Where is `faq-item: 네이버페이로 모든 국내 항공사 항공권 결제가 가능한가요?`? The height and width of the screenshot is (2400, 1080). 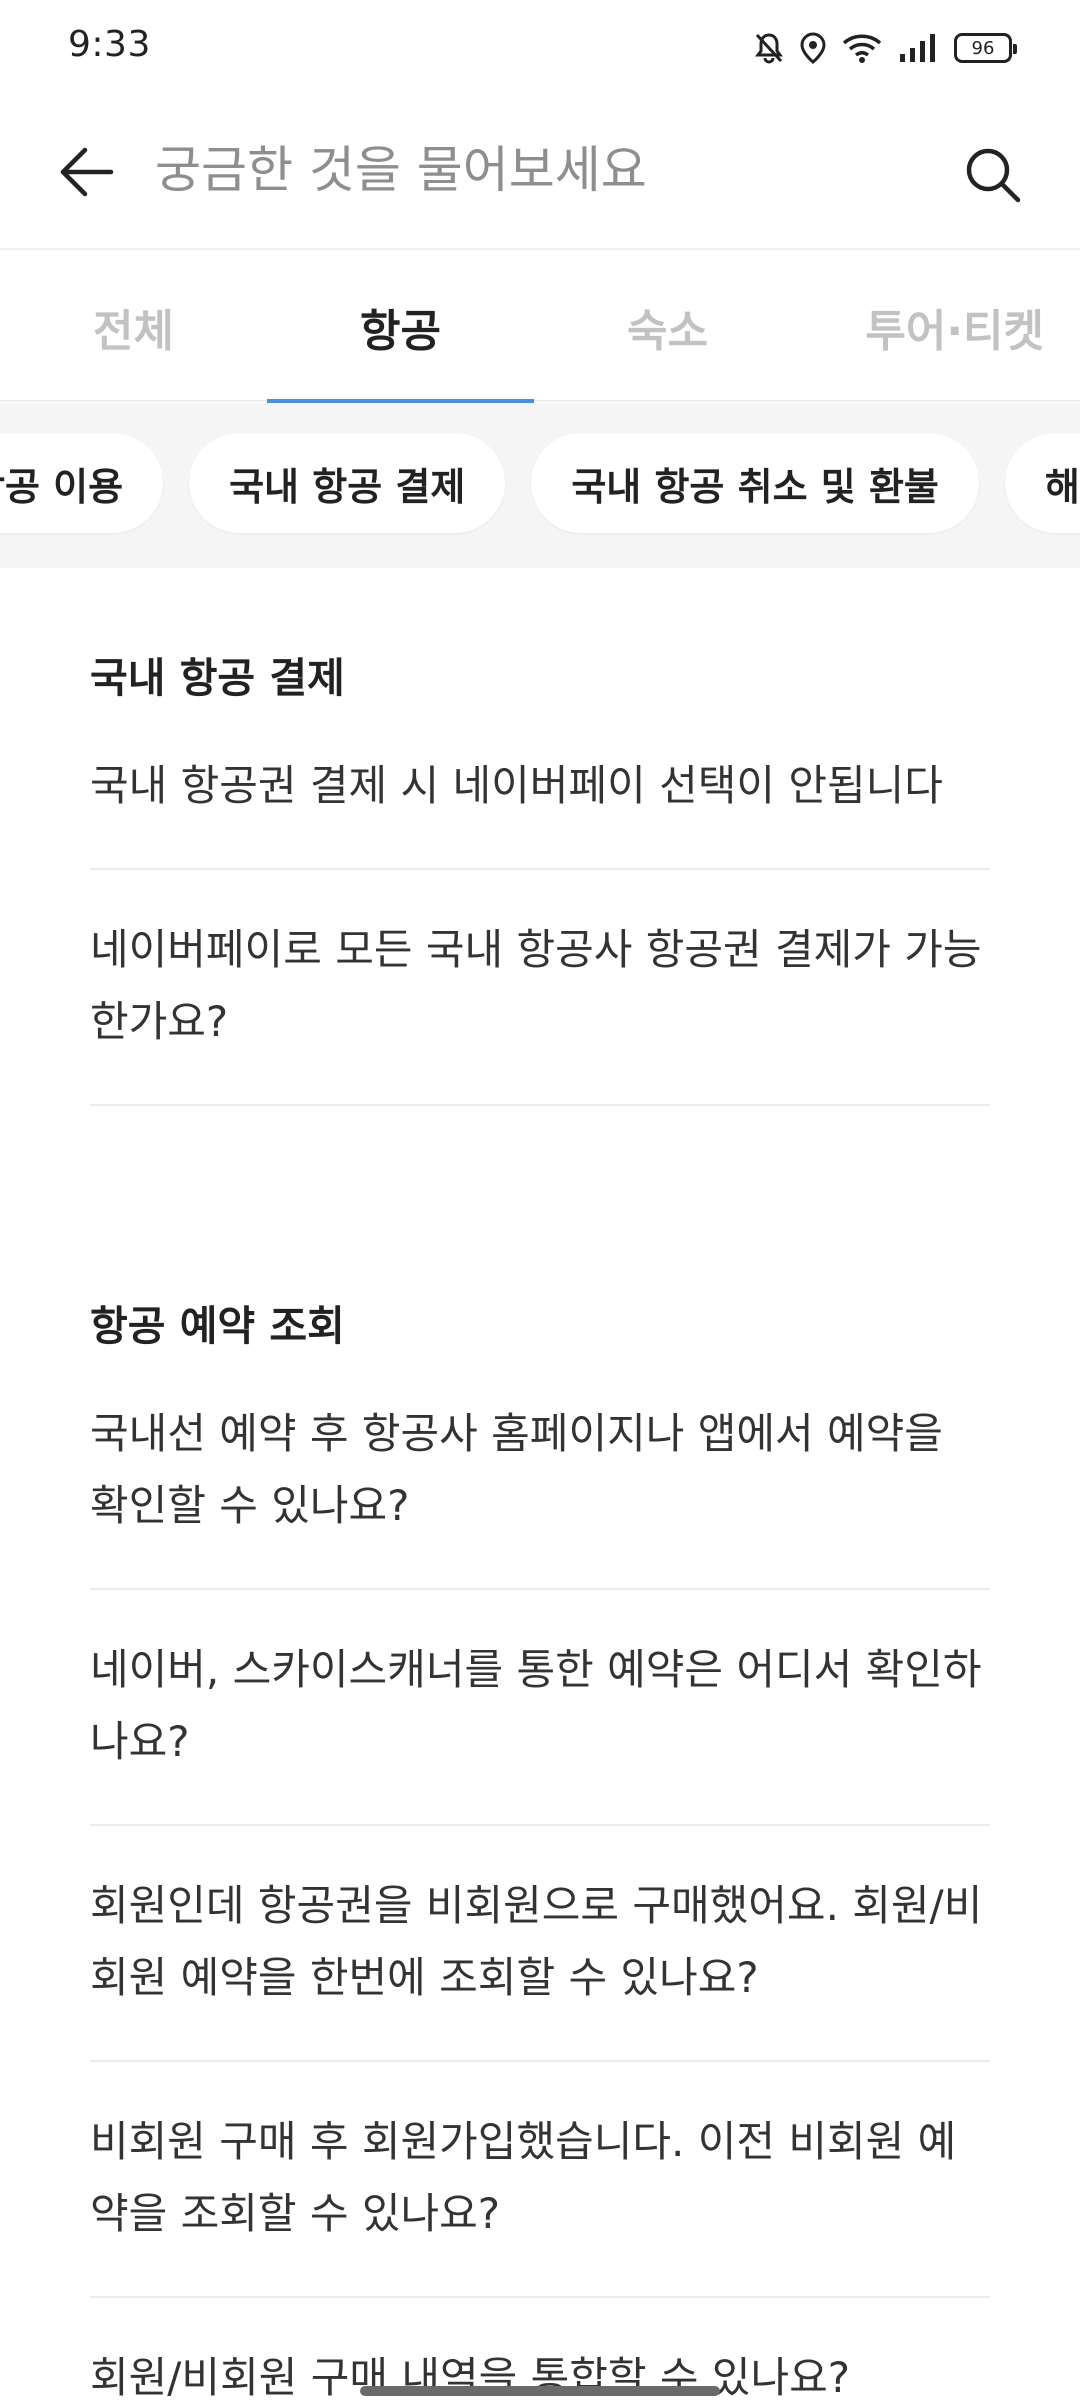 faq-item: 네이버페이로 모든 국내 항공사 항공권 결제가 가능한가요? is located at coordinates (540, 1010).